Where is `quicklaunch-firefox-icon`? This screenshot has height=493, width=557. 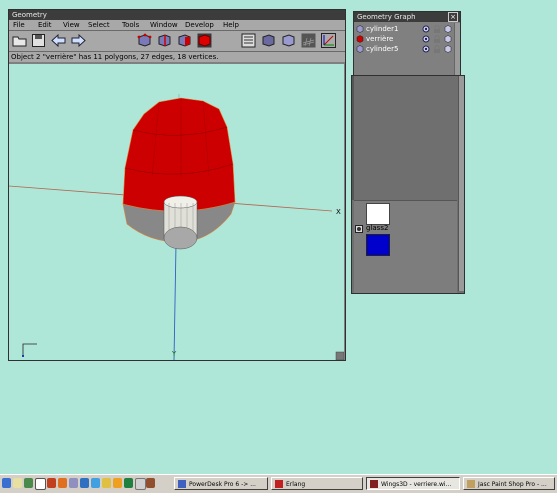
quicklaunch-firefox-icon is located at coordinates (51, 483).